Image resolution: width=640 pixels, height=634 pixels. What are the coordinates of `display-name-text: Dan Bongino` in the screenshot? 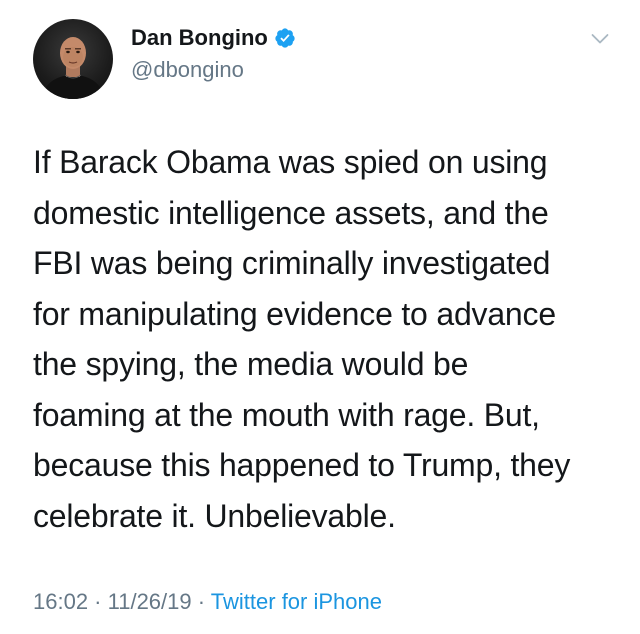 It's located at (199, 37).